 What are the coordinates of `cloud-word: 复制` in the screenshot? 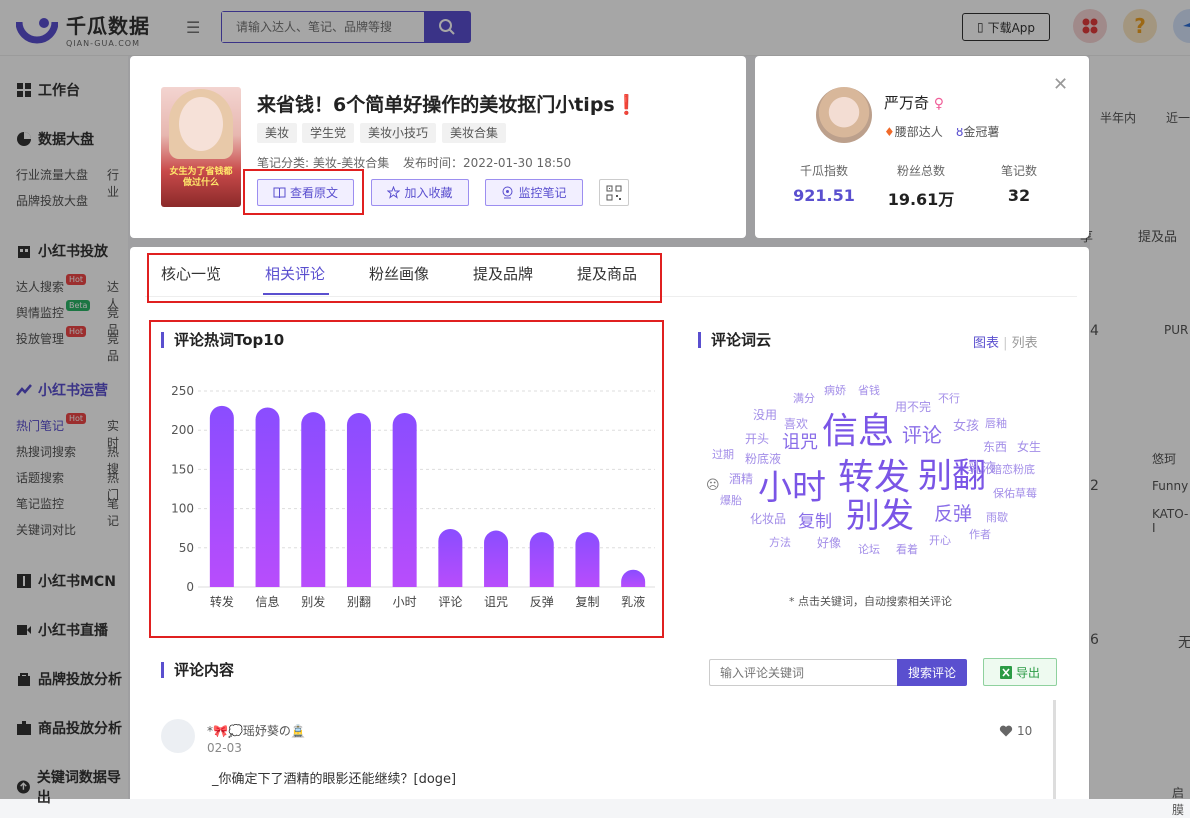 It's located at (815, 519).